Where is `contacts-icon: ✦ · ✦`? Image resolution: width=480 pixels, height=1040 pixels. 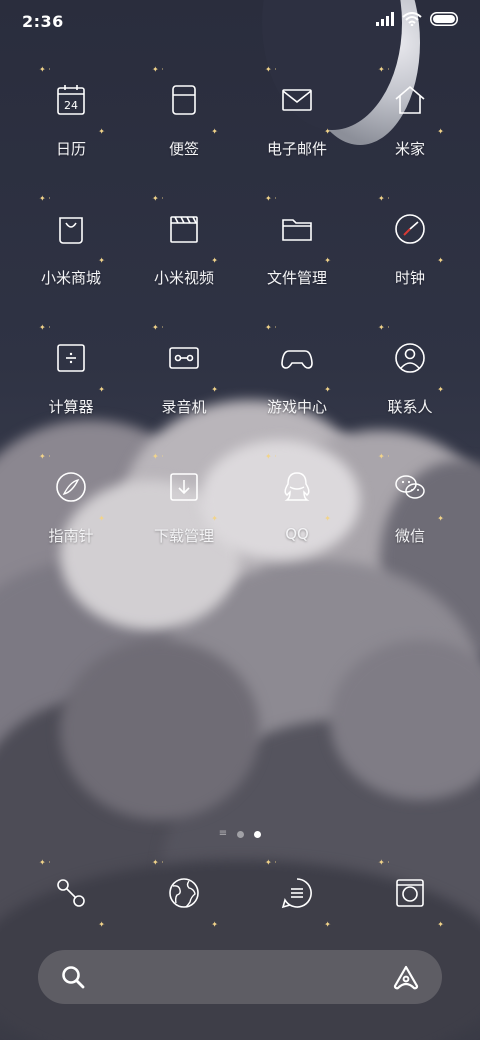
contacts-icon: ✦ · ✦ is located at coordinates (411, 358).